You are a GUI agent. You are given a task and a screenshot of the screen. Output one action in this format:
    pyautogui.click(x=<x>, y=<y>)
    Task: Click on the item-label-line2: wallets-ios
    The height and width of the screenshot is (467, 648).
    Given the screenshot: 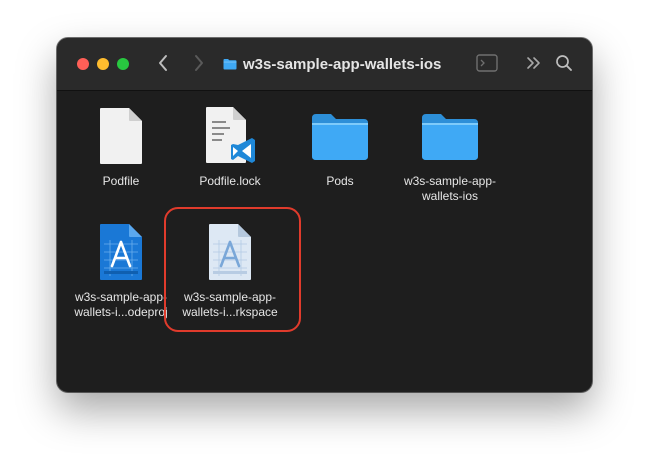 What is the action you would take?
    pyautogui.click(x=449, y=196)
    